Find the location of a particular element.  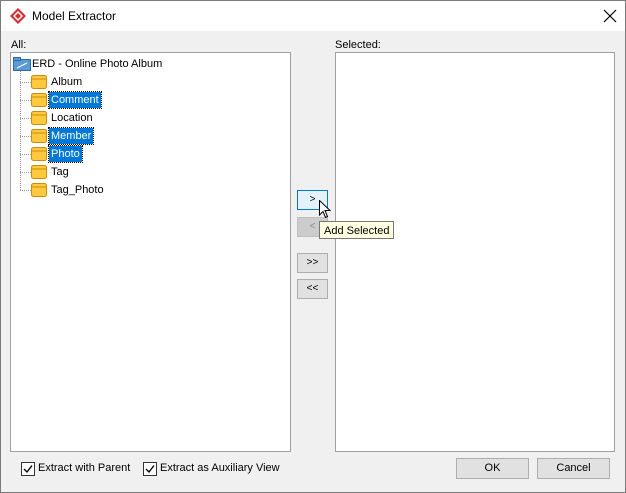

tree-item-album: Album is located at coordinates (131, 82).